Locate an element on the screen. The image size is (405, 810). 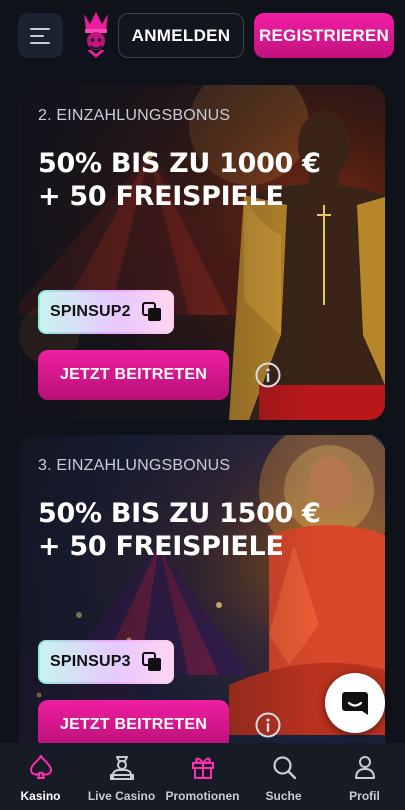
top-header: ANMELDEN REGISTRIEREN is located at coordinates (202, 35).